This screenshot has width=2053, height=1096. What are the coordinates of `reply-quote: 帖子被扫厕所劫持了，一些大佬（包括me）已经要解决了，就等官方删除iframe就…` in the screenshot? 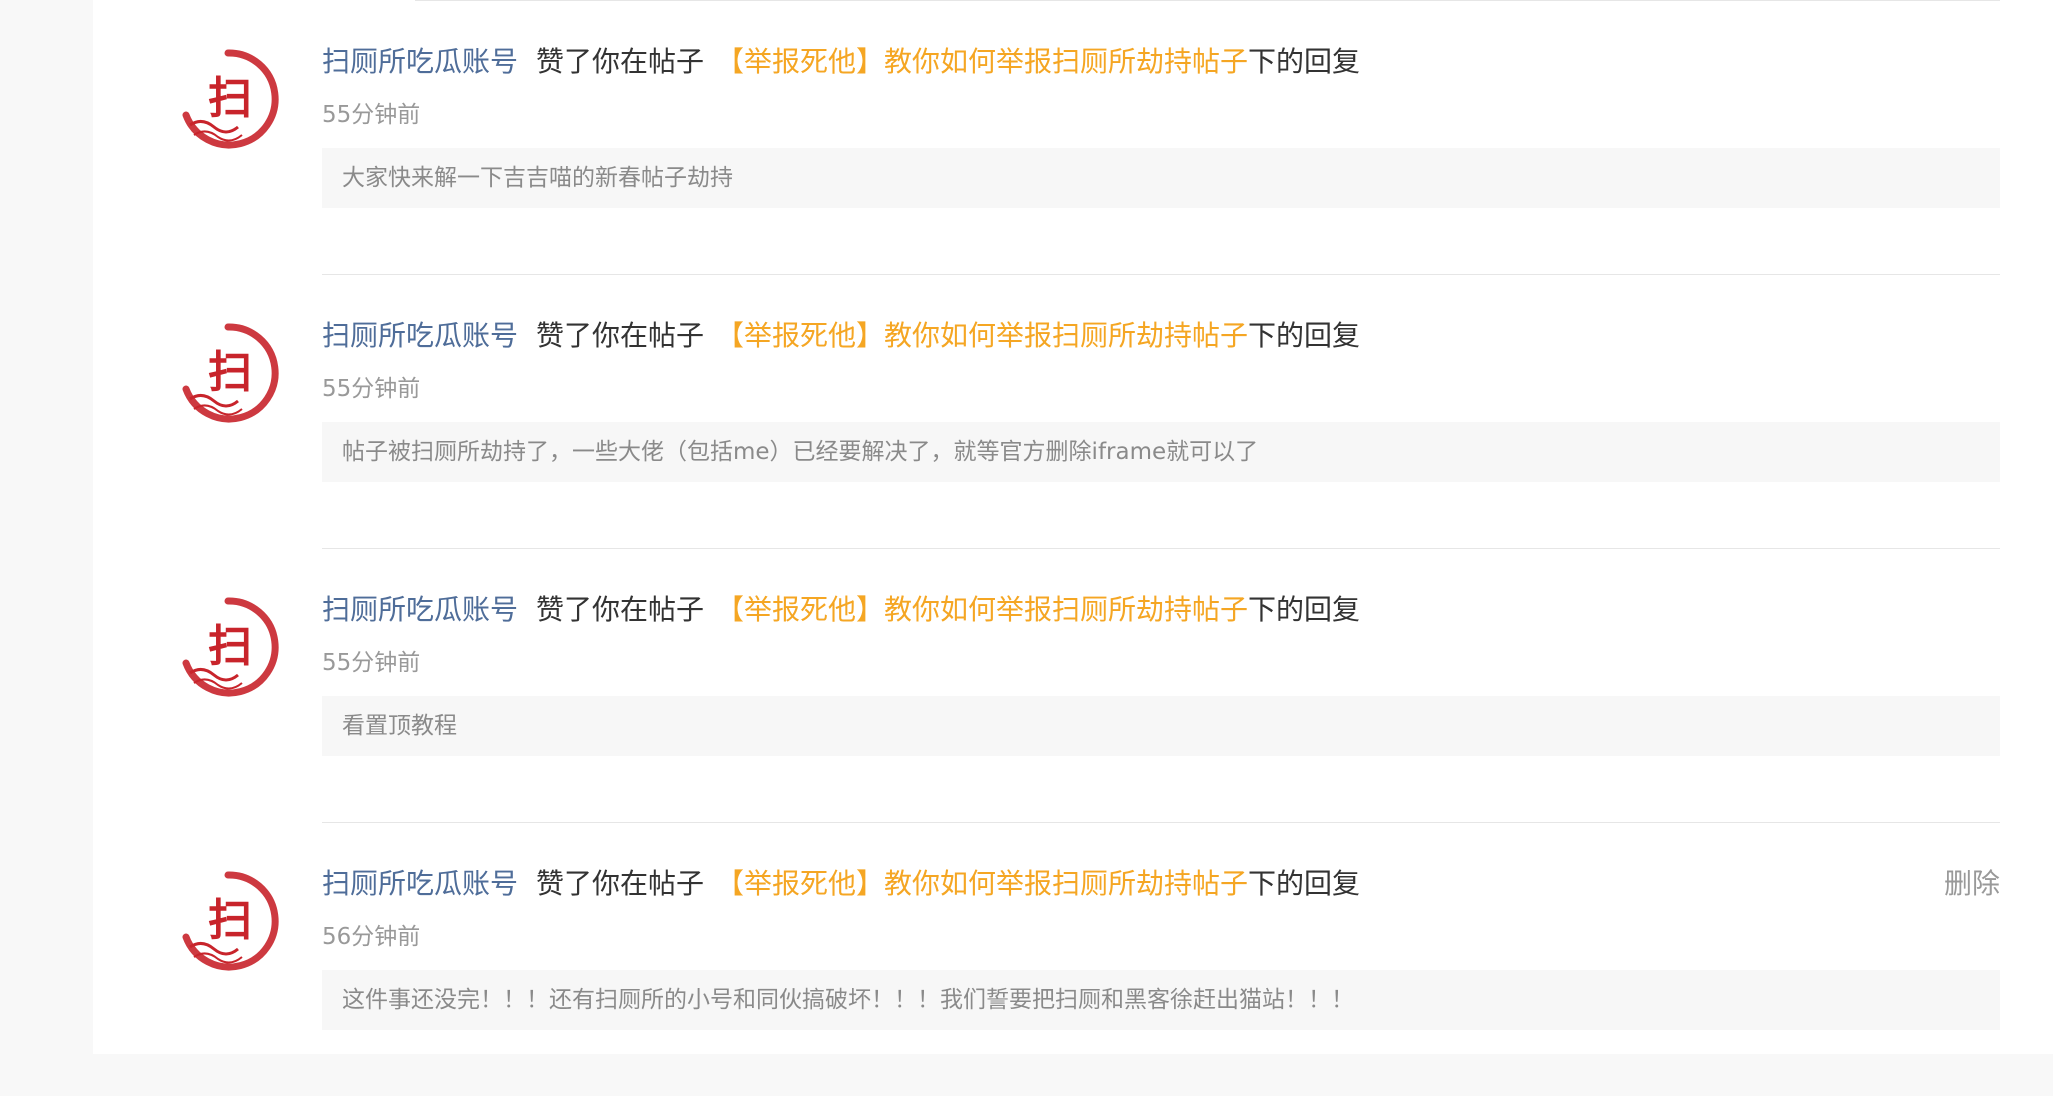 It's located at (1161, 452).